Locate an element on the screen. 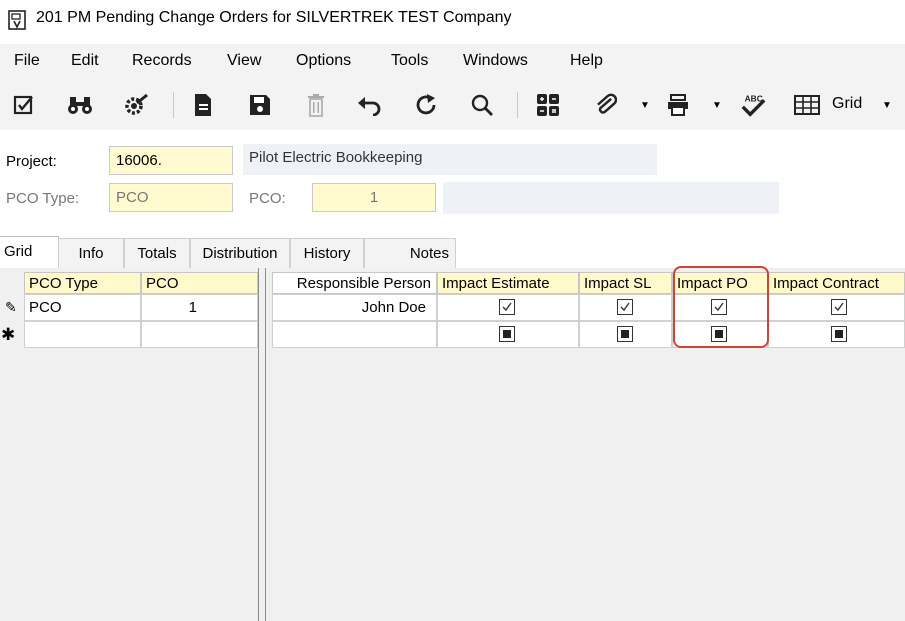 The width and height of the screenshot is (905, 621). cell-impact-contract is located at coordinates (836, 307).